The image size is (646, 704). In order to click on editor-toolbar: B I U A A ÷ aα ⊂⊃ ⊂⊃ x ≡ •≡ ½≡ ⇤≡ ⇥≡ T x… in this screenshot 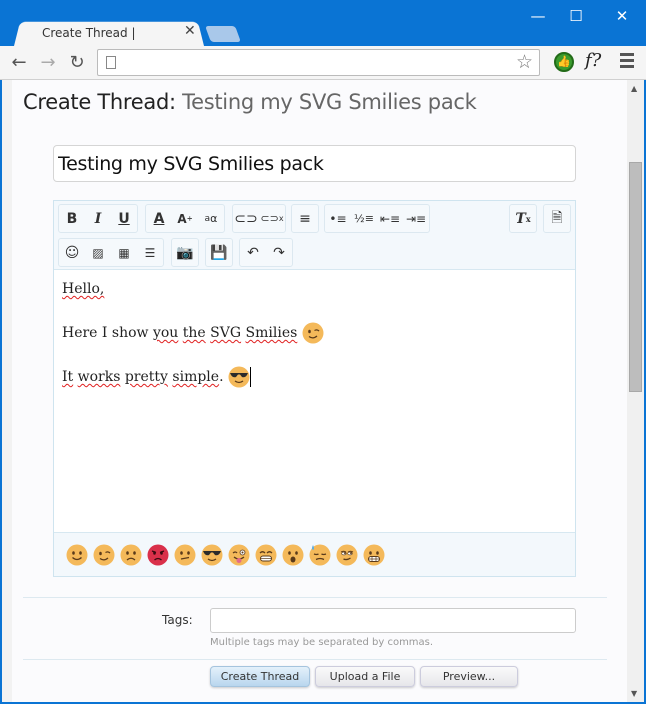, I will do `click(314, 235)`.